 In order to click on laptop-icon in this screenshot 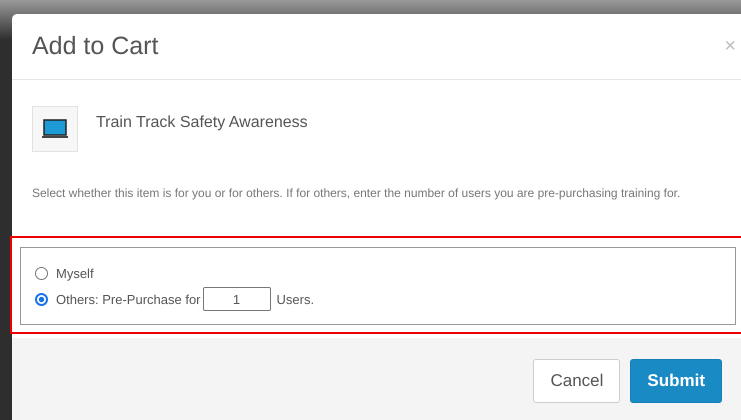, I will do `click(55, 129)`.